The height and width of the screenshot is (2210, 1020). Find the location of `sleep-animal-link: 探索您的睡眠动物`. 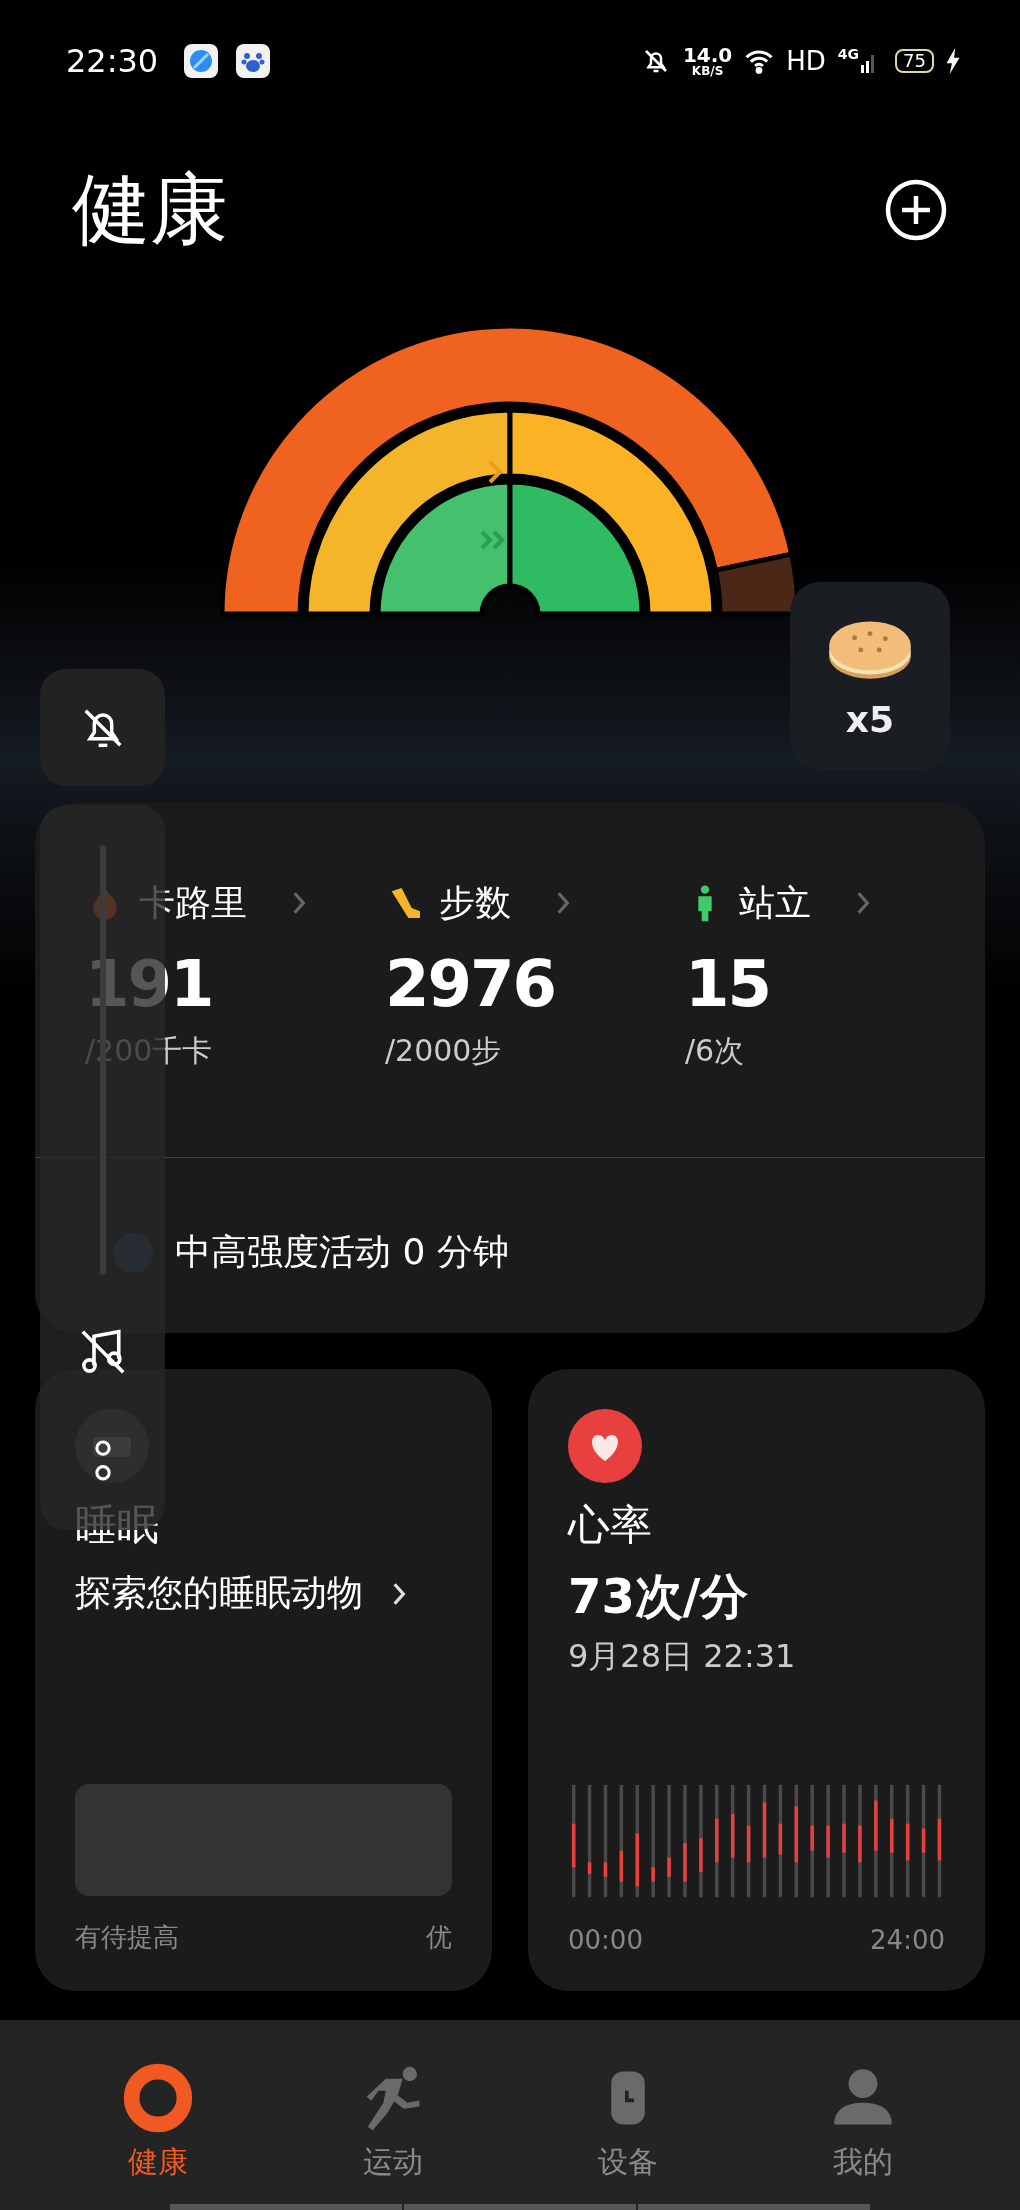

sleep-animal-link: 探索您的睡眠动物 is located at coordinates (219, 1593).